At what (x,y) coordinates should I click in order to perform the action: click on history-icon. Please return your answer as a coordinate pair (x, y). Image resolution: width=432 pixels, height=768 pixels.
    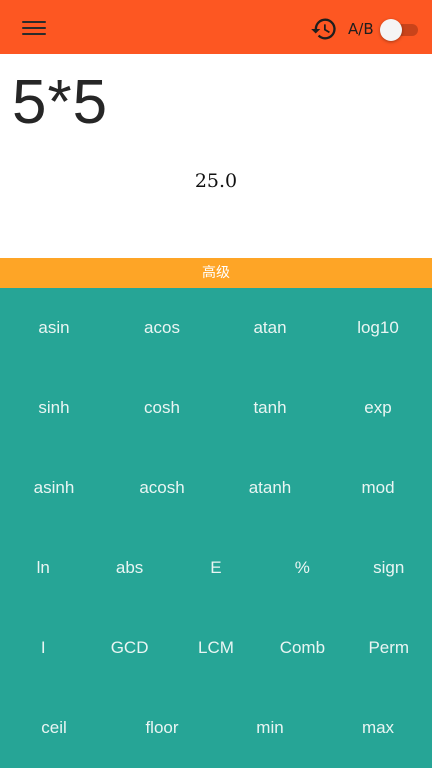
    Looking at the image, I should click on (324, 29).